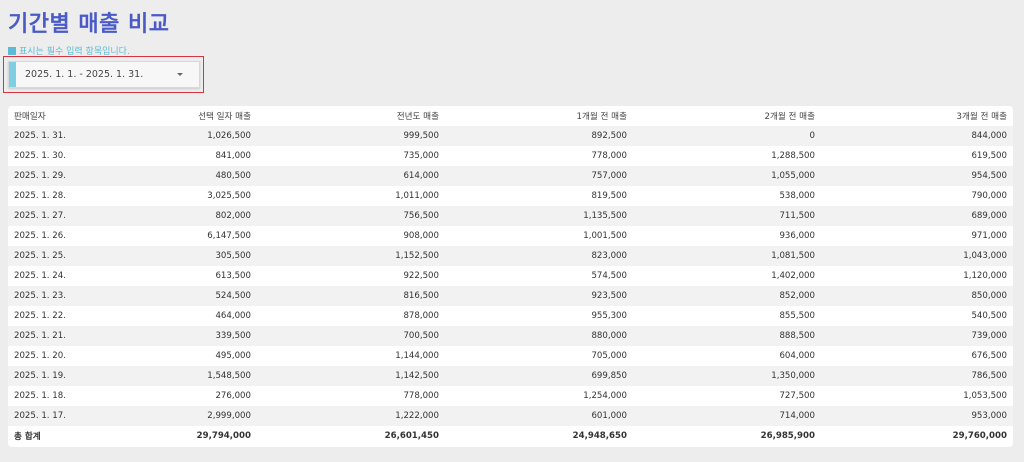 This screenshot has width=1024, height=462. What do you see at coordinates (917, 276) in the screenshot?
I see `cell-value: 1,120,000` at bounding box center [917, 276].